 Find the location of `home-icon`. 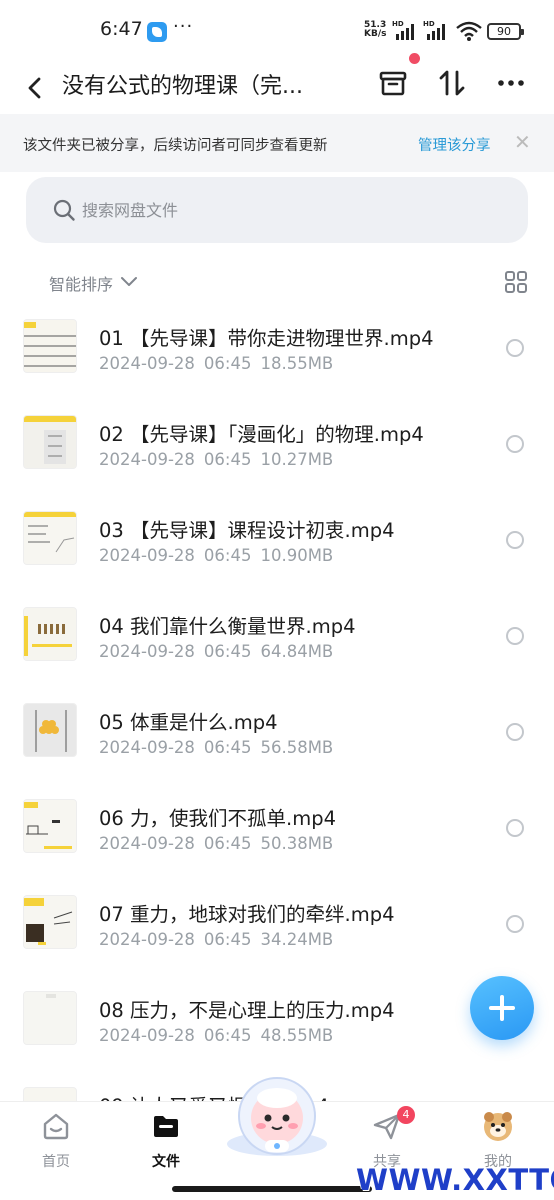

home-icon is located at coordinates (56, 1126).